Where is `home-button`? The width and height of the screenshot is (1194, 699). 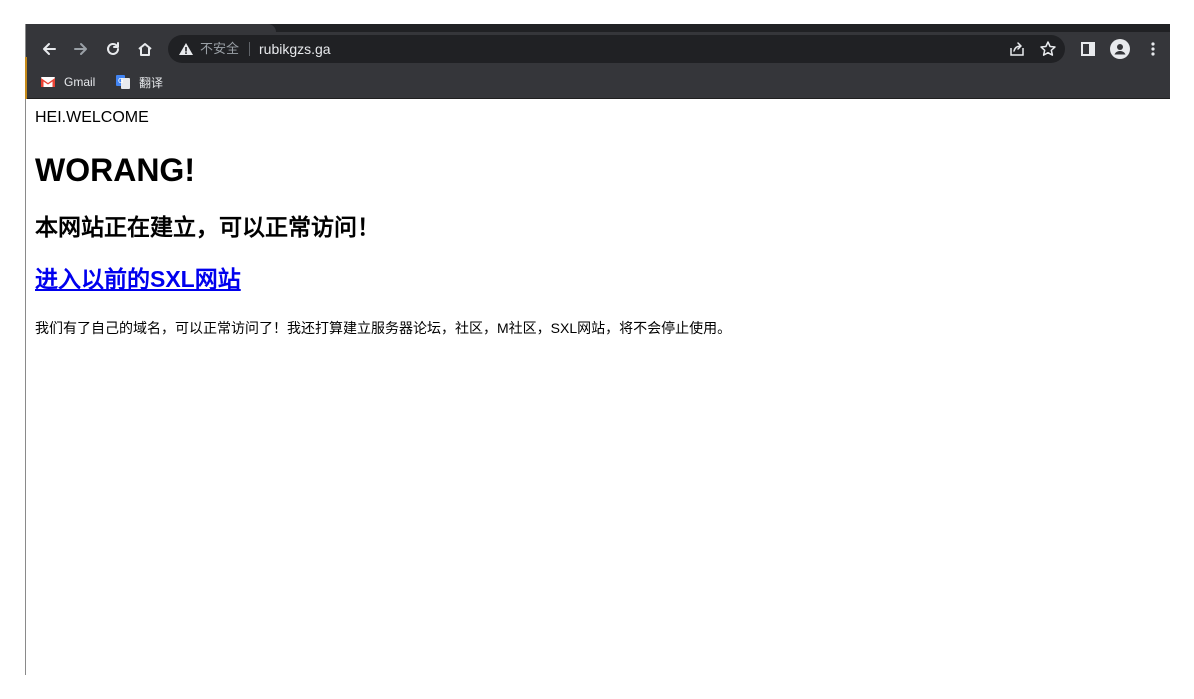
home-button is located at coordinates (145, 49).